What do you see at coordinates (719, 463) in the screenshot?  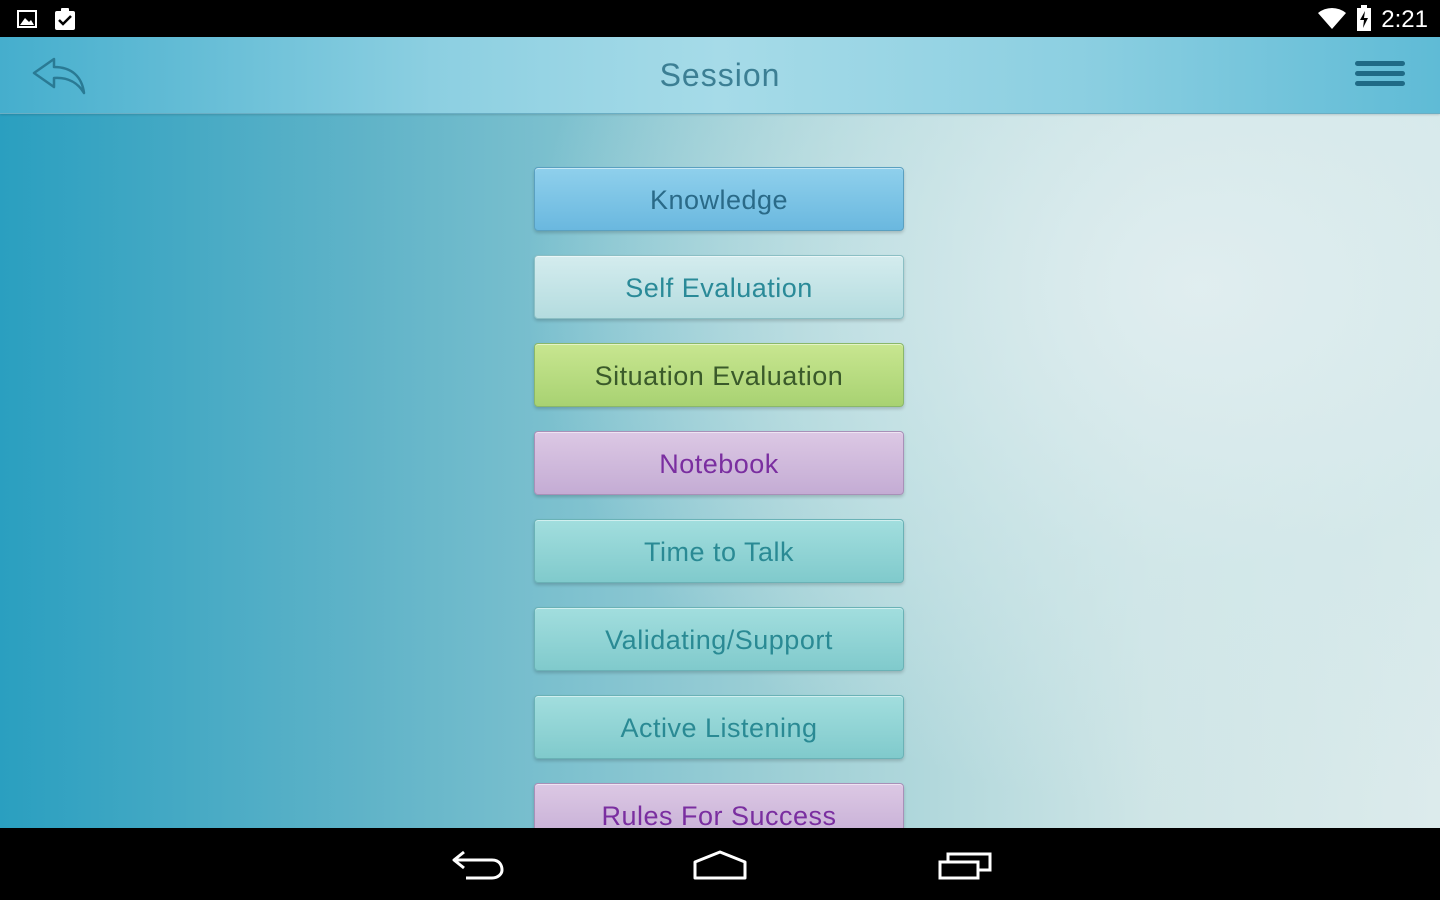 I see `notebook-button: Notebook` at bounding box center [719, 463].